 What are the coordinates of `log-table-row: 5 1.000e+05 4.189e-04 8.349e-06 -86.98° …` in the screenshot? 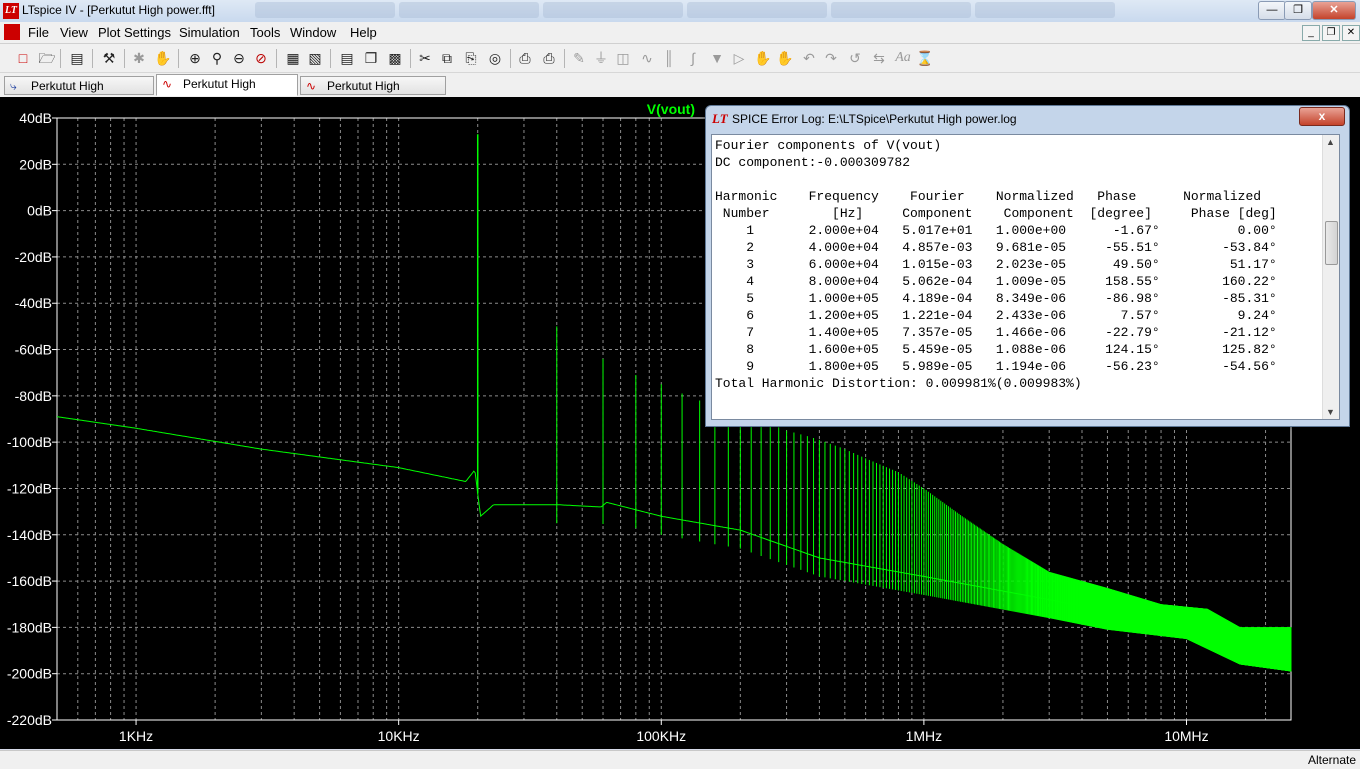 It's located at (996, 298).